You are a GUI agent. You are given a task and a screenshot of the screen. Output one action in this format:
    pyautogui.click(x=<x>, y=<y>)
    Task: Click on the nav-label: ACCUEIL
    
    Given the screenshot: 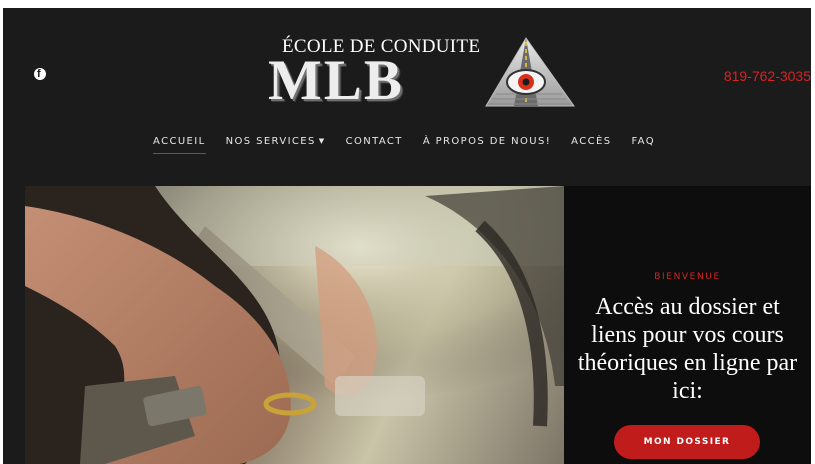 What is the action you would take?
    pyautogui.click(x=179, y=141)
    